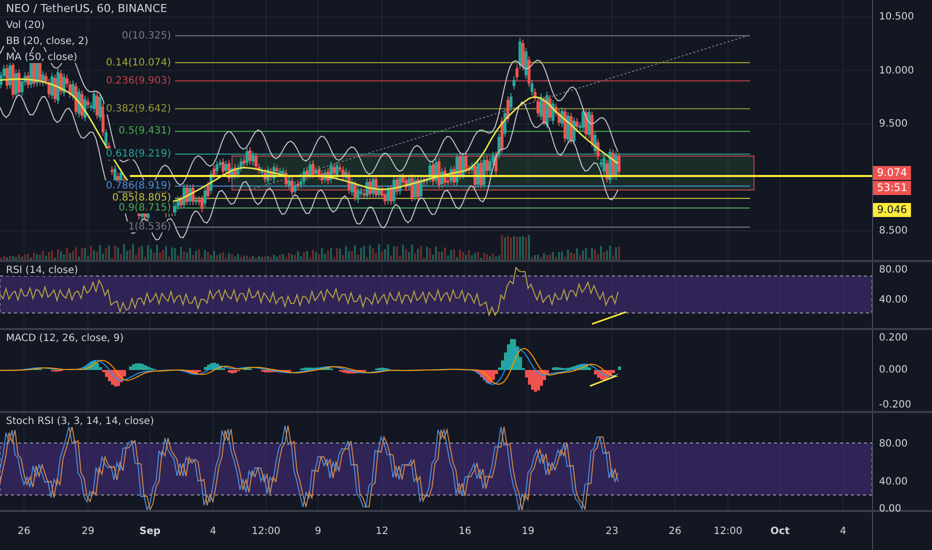  What do you see at coordinates (780, 531) in the screenshot?
I see `time-axis-label: Oct` at bounding box center [780, 531].